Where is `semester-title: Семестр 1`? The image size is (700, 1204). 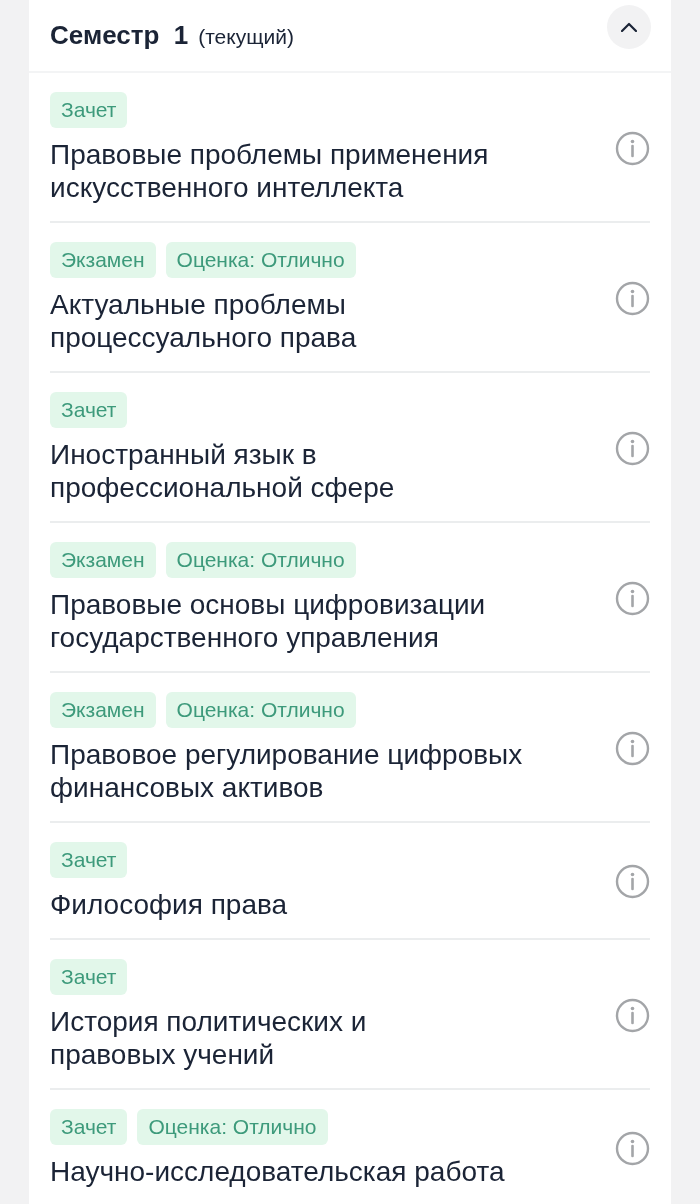 semester-title: Семестр 1 is located at coordinates (119, 35).